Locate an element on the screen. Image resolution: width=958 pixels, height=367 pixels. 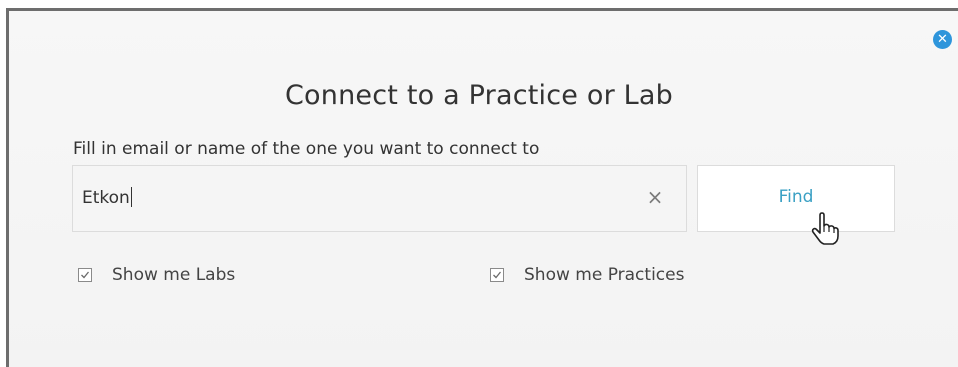
show-practices-checkbox is located at coordinates (497, 275).